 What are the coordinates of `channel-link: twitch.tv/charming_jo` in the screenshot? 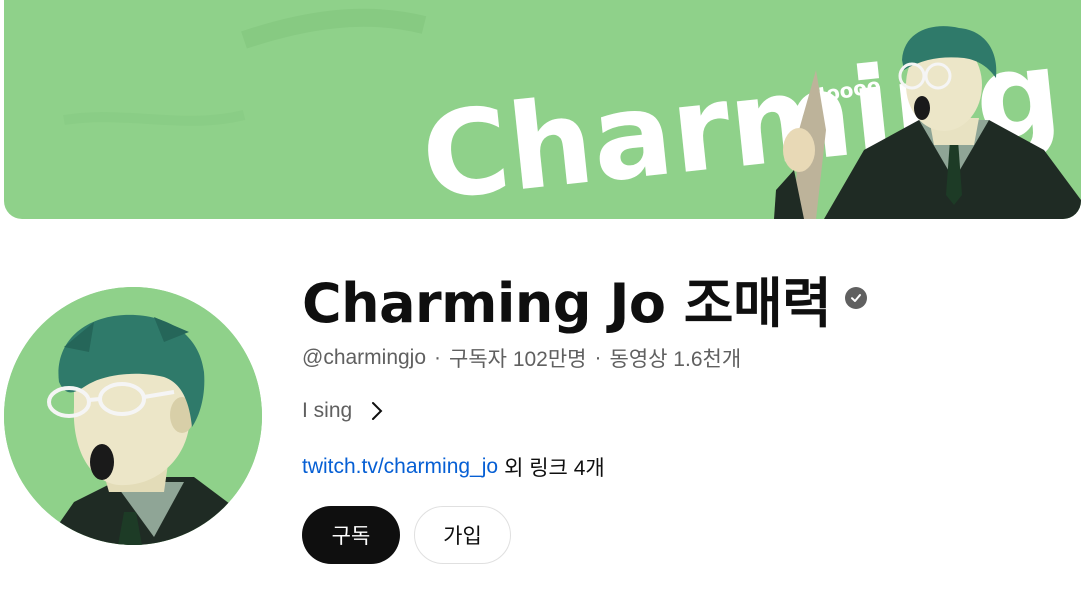 It's located at (400, 467).